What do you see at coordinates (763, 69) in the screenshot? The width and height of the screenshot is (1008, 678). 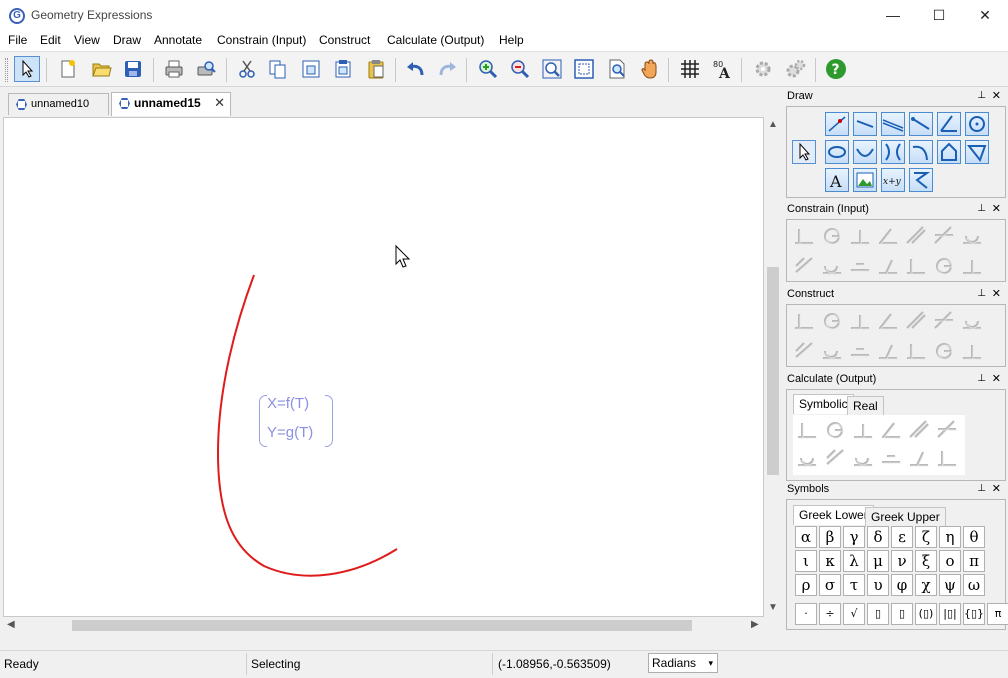 I see `settings-button` at bounding box center [763, 69].